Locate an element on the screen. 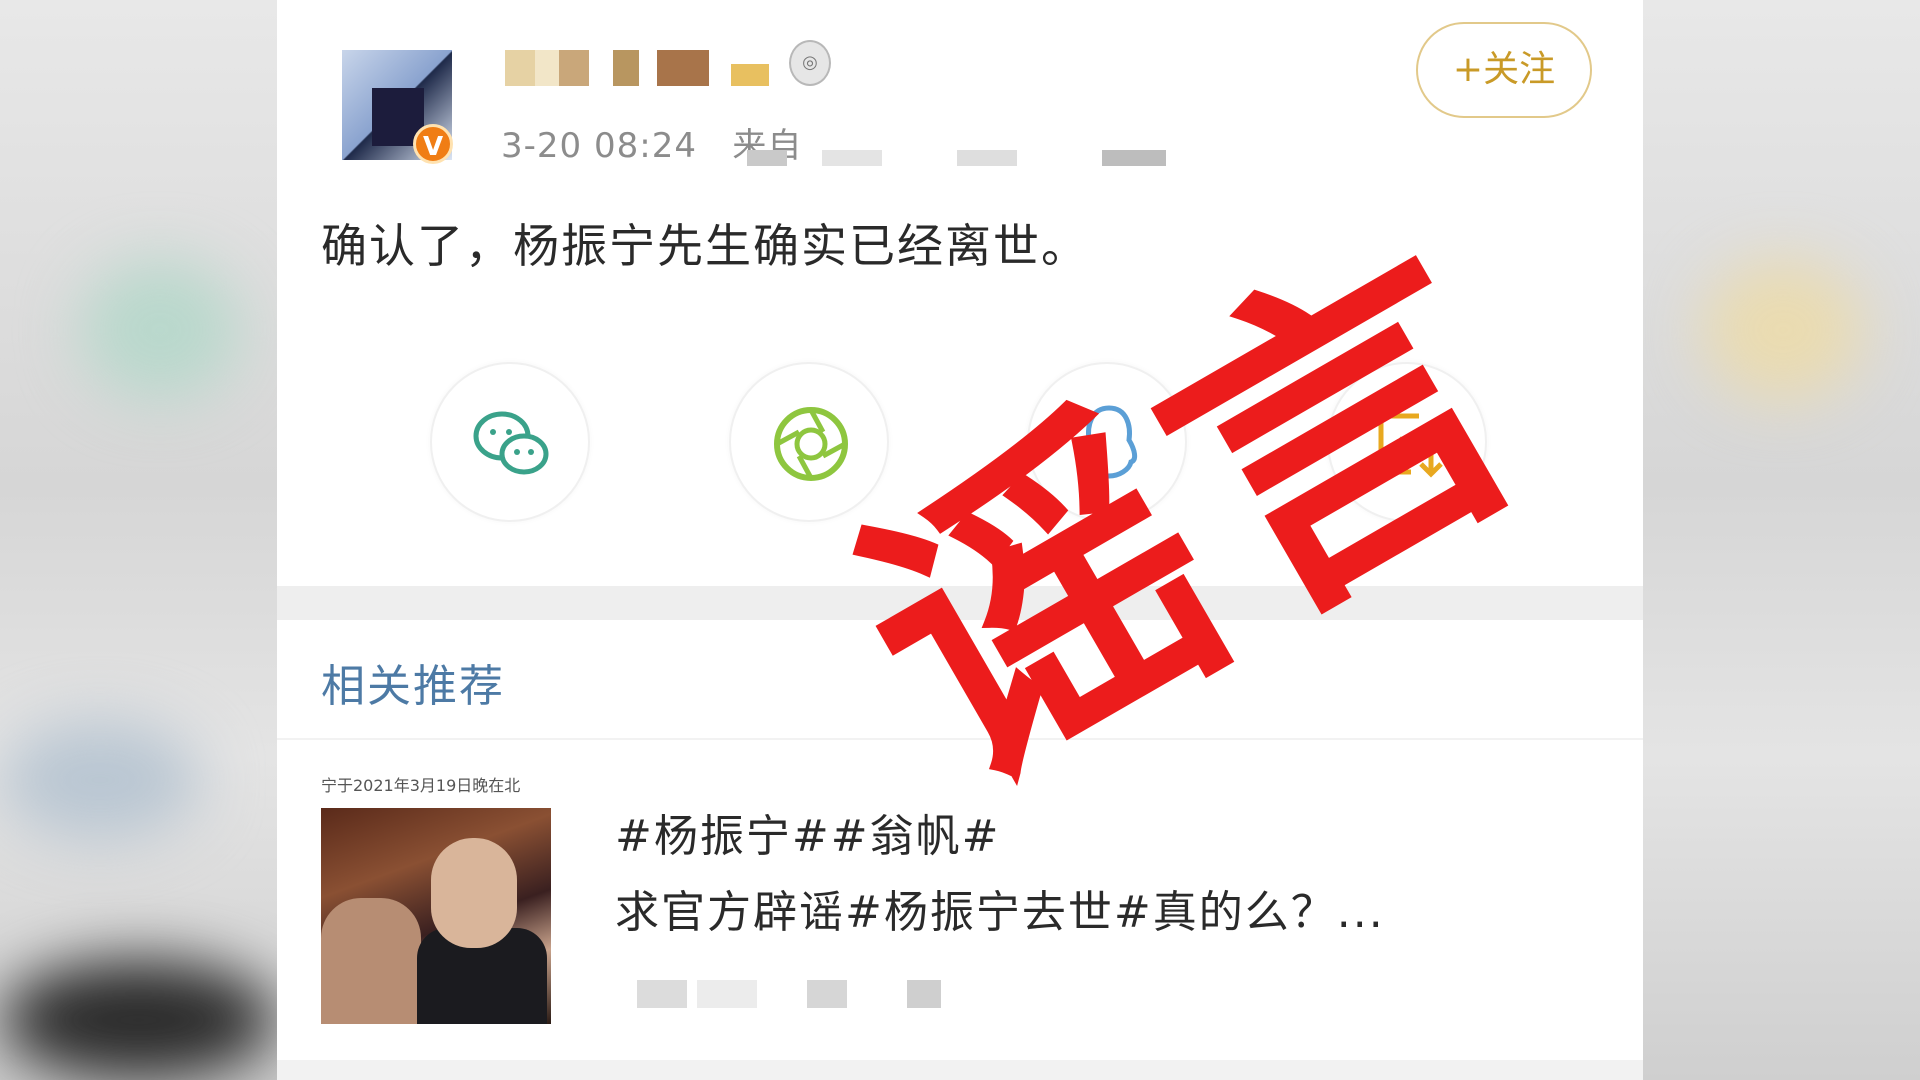  thumbnail-caption: 宁于2021年3月19日晚在北 is located at coordinates (421, 785).